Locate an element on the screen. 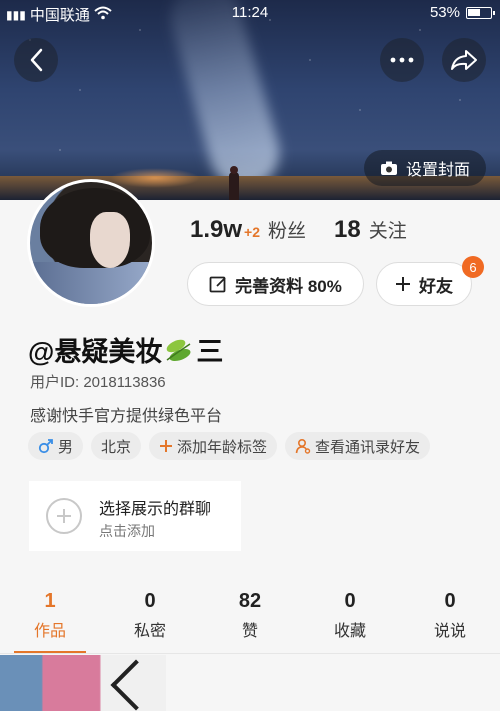 The width and height of the screenshot is (500, 711). cover-glow is located at coordinates (155, 178).